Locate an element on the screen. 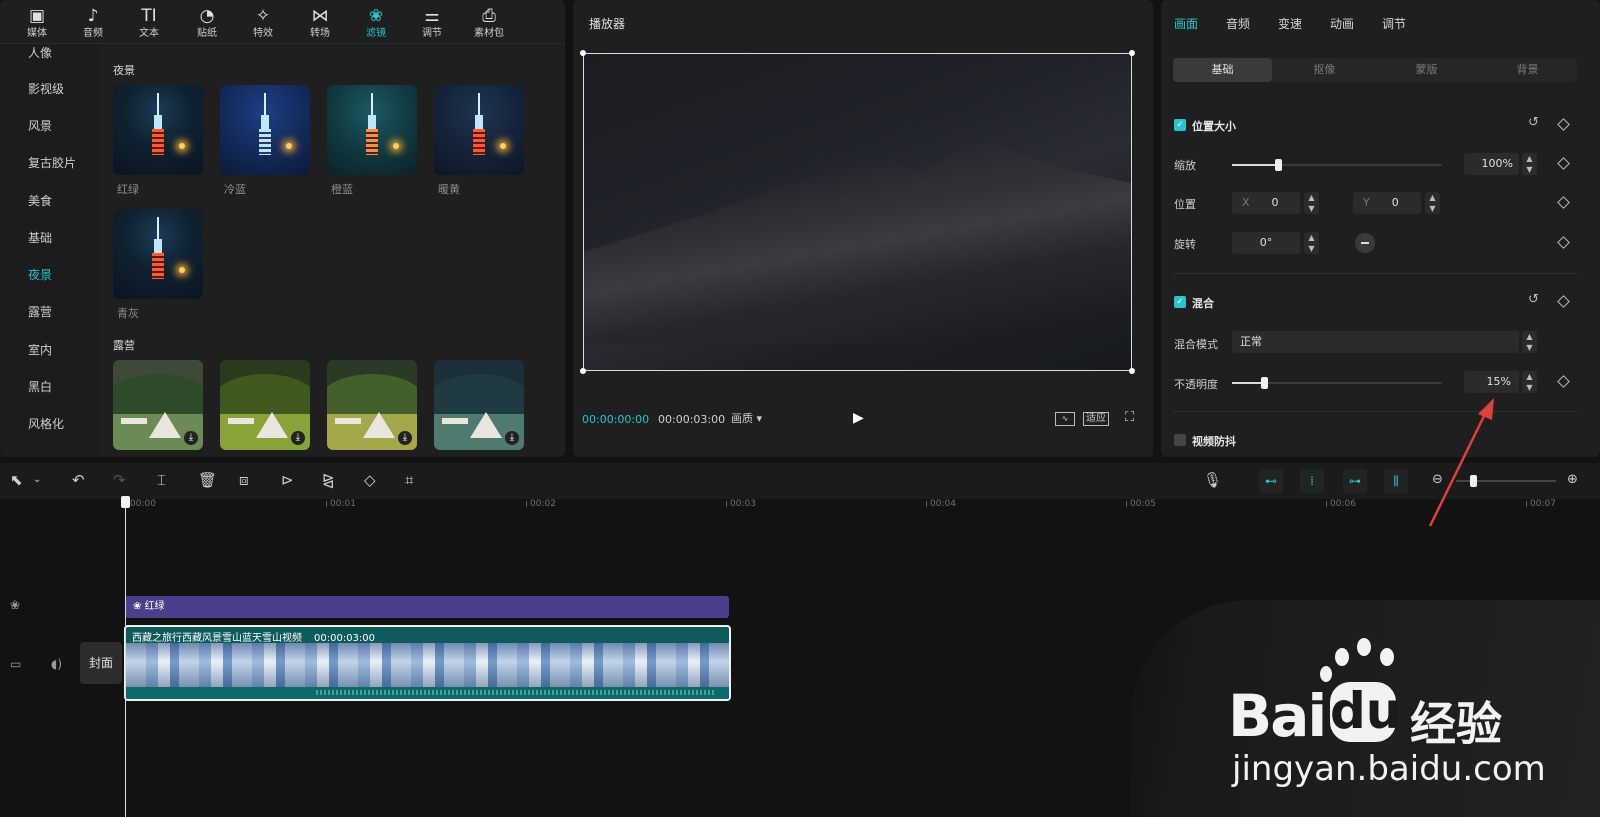 The width and height of the screenshot is (1600, 817). opacity-input: 15% is located at coordinates (1491, 382).